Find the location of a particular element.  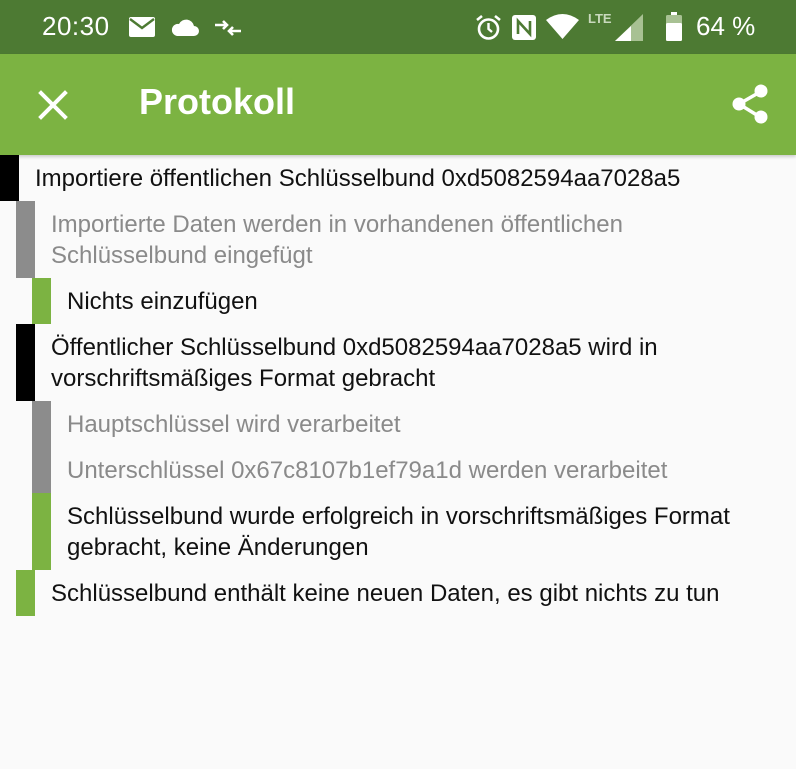

battery-percent: 64 % is located at coordinates (726, 26).